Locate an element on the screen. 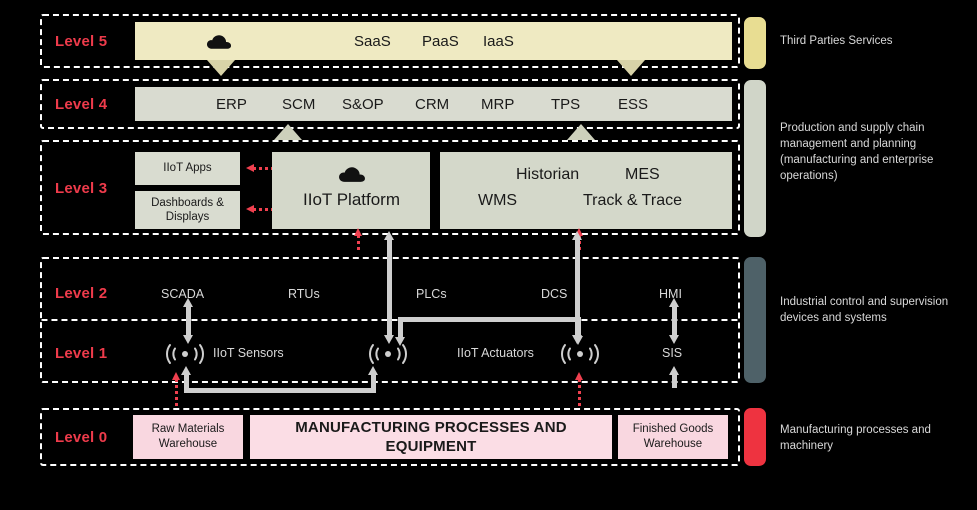  link-scada-sensors is located at coordinates (188, 321).